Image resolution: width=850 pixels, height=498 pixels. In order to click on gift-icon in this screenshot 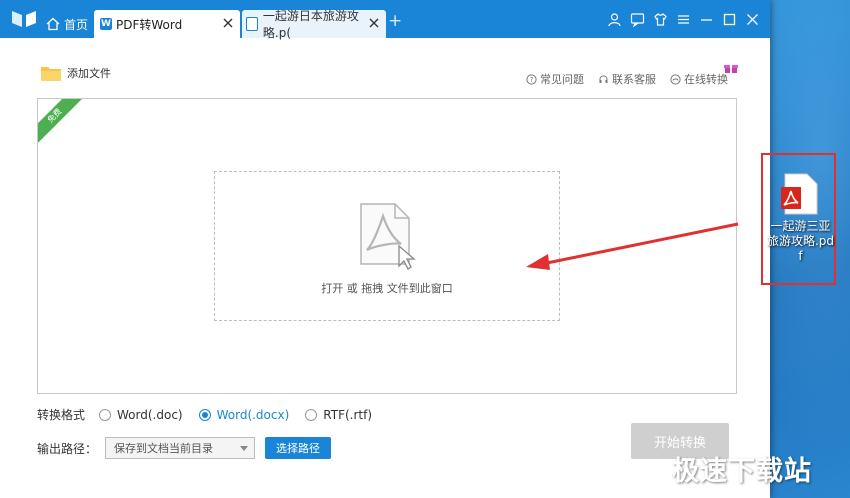, I will do `click(731, 68)`.